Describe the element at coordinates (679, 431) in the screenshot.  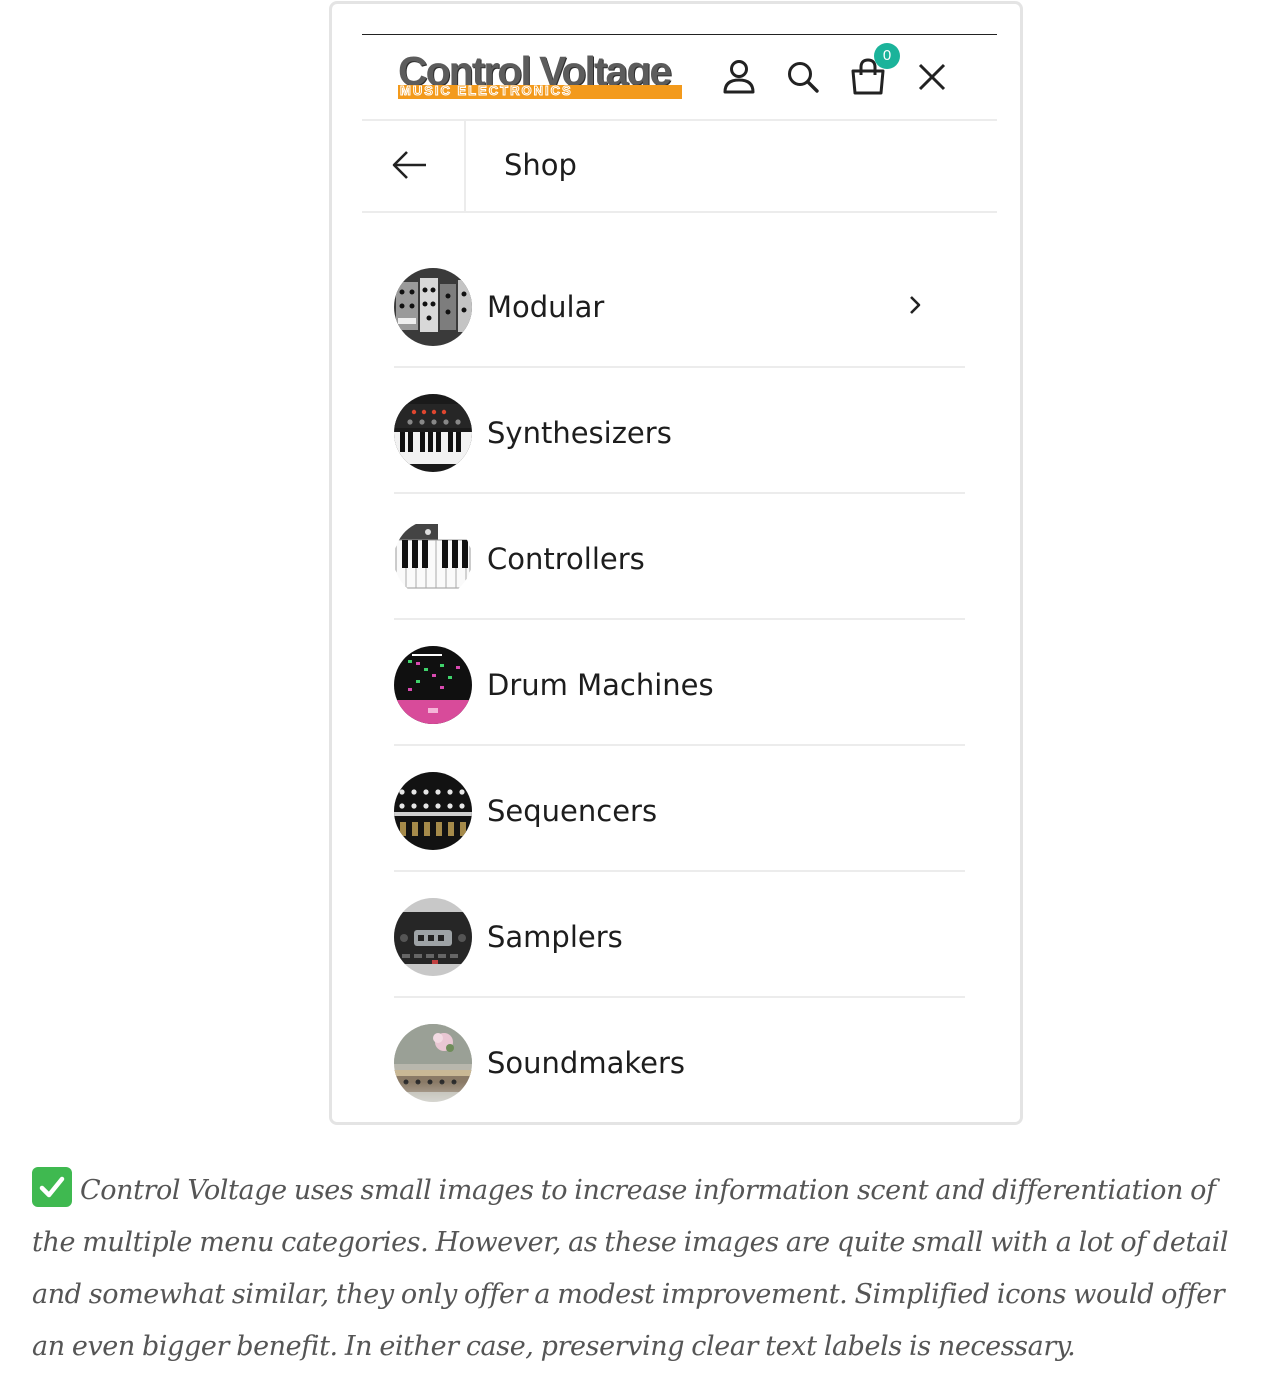
I see `menu-item-synthesizers: Synthesizers` at that location.